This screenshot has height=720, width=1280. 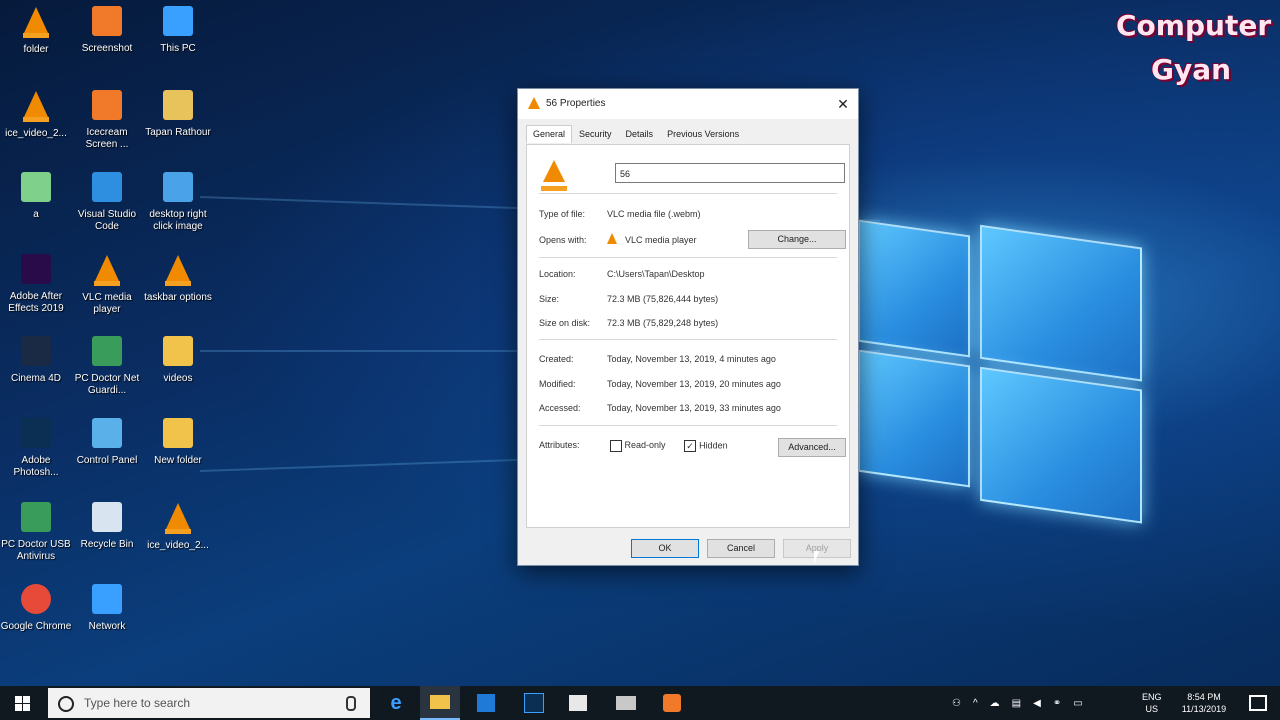 What do you see at coordinates (107, 460) in the screenshot?
I see `desktop-icon-label: Control Panel` at bounding box center [107, 460].